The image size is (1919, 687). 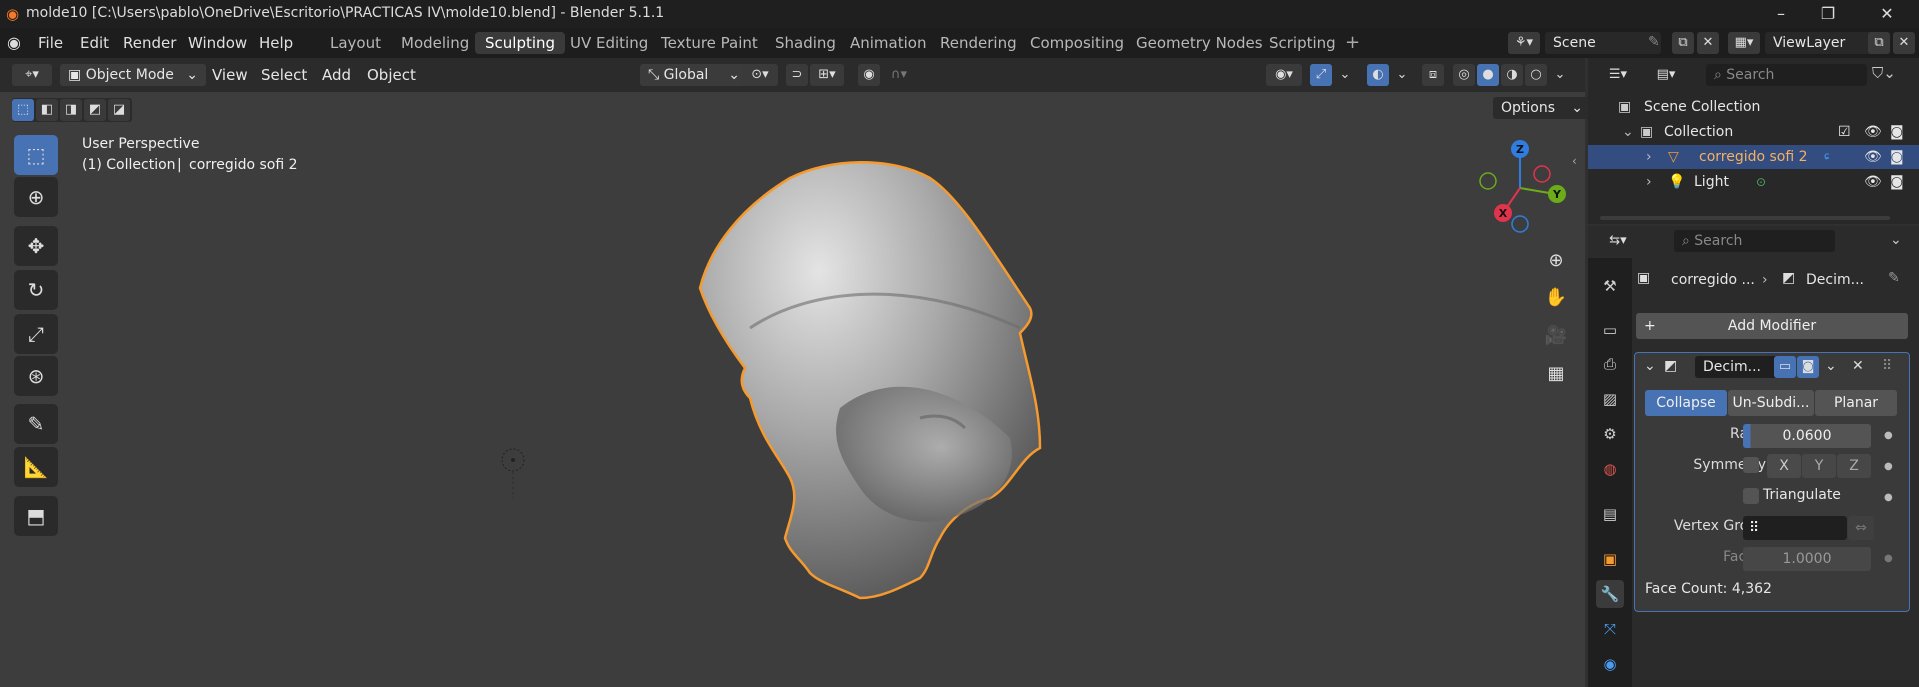 What do you see at coordinates (1751, 465) in the screenshot?
I see `symmetry-checkbox` at bounding box center [1751, 465].